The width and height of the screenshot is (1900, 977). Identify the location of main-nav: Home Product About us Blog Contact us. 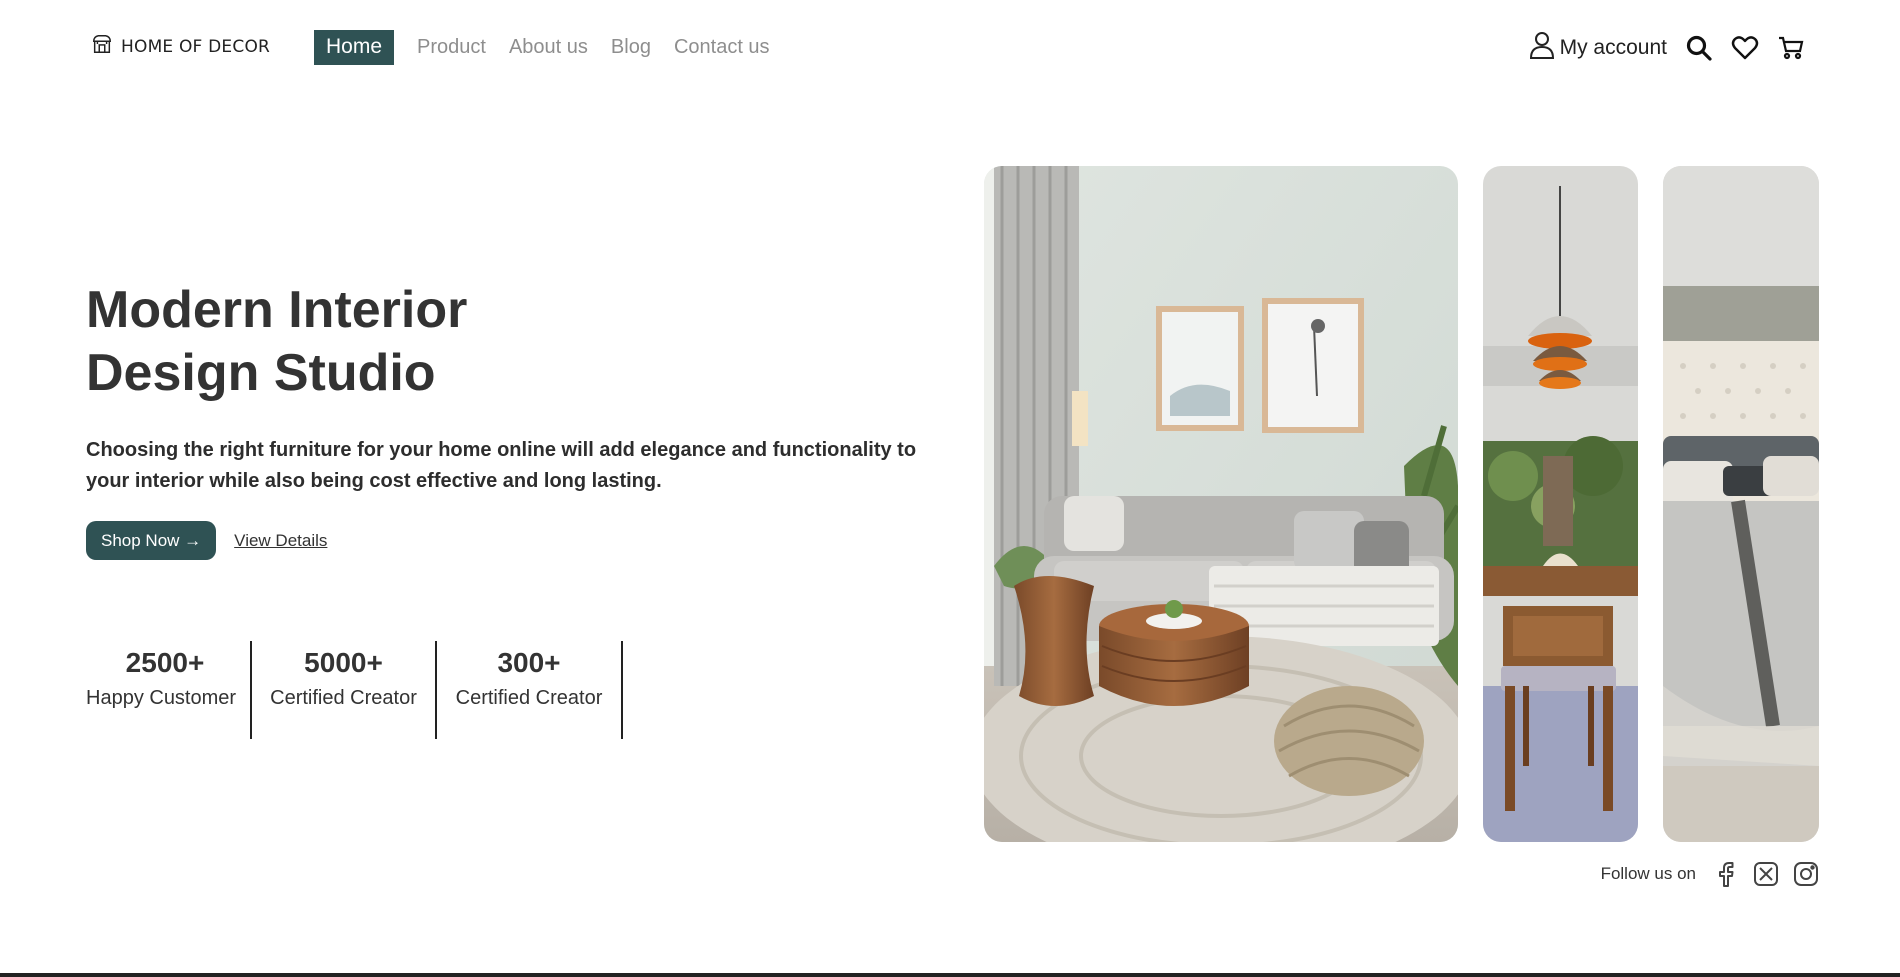
(542, 47).